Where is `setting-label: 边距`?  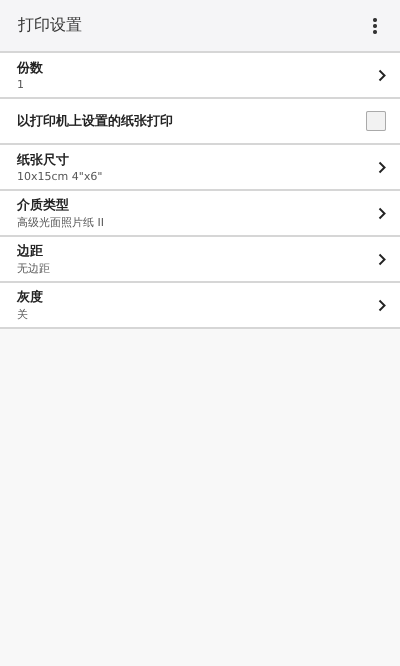 setting-label: 边距 is located at coordinates (30, 251).